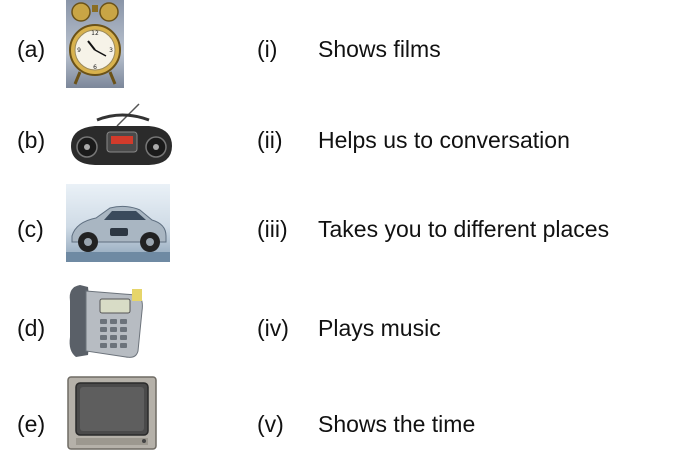 Image resolution: width=691 pixels, height=451 pixels. What do you see at coordinates (31, 424) in the screenshot?
I see `item-label-e: (e)` at bounding box center [31, 424].